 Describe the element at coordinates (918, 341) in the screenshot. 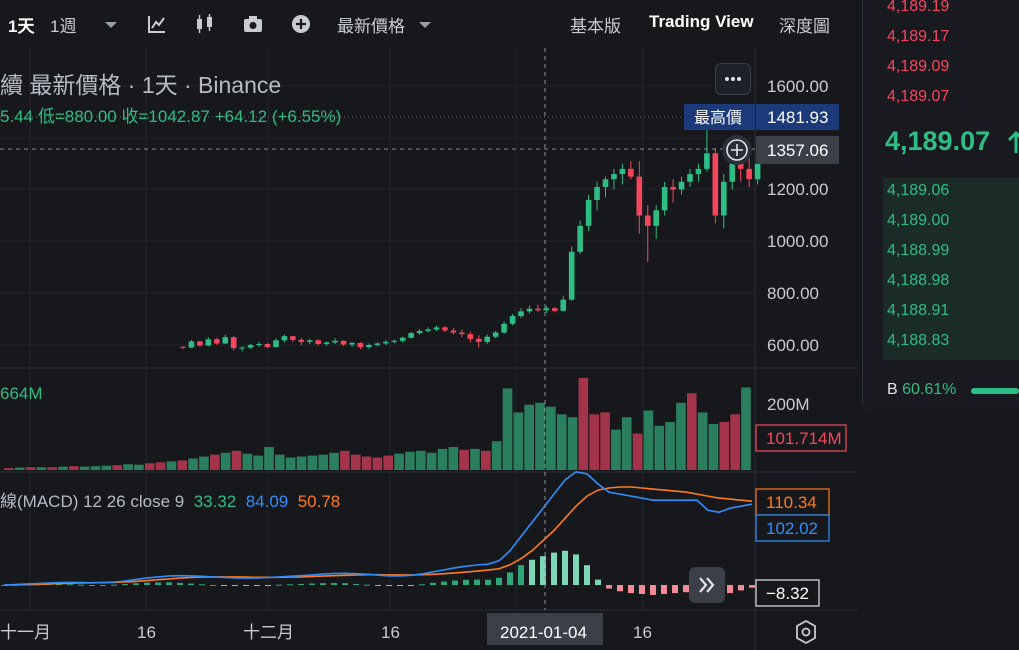

I see `bid-price-6: 4,188.83` at that location.